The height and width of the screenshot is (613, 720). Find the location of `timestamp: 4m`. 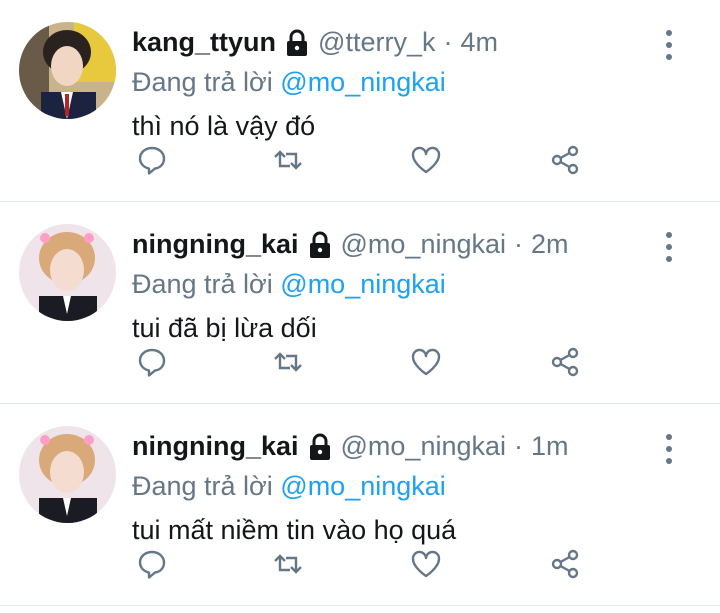

timestamp: 4m is located at coordinates (479, 42).